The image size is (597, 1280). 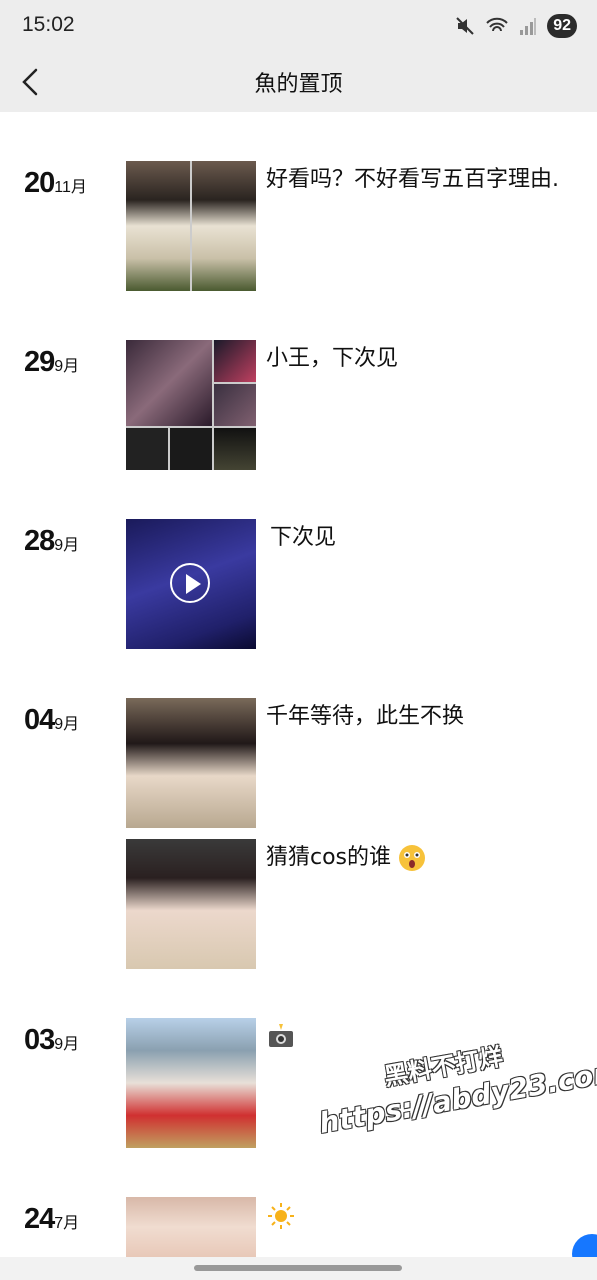 I want to click on mute-icon, so click(x=465, y=26).